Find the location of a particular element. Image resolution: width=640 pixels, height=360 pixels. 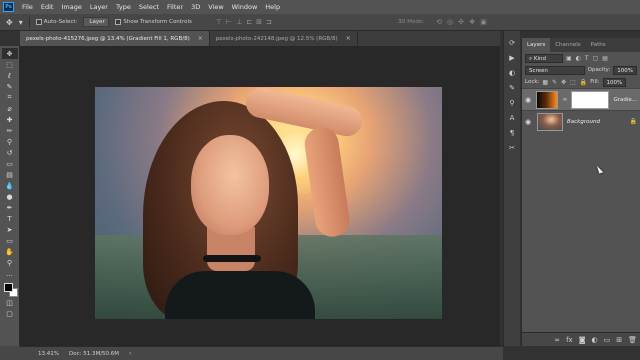

foreground-color-swatch is located at coordinates (8, 287).